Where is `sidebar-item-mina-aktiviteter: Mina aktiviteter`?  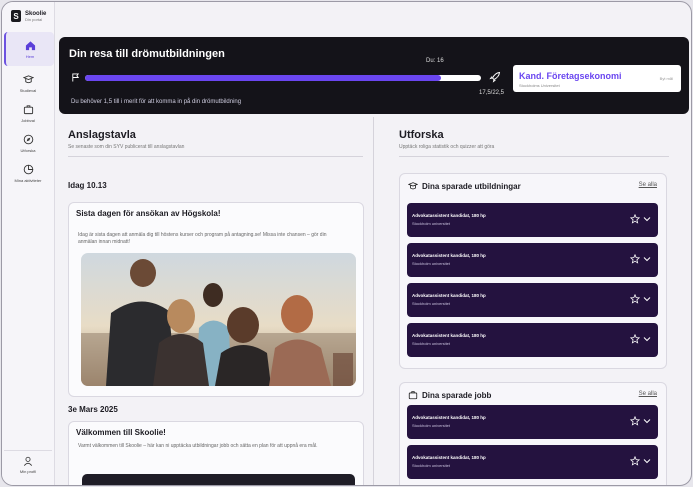 sidebar-item-mina-aktiviteter: Mina aktiviteter is located at coordinates (28, 173).